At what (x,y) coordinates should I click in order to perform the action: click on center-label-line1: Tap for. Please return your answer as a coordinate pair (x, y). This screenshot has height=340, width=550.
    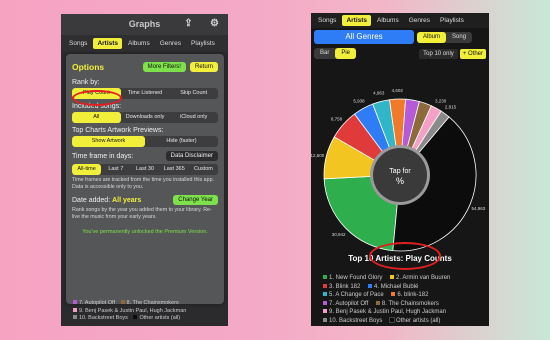
    Looking at the image, I should click on (400, 171).